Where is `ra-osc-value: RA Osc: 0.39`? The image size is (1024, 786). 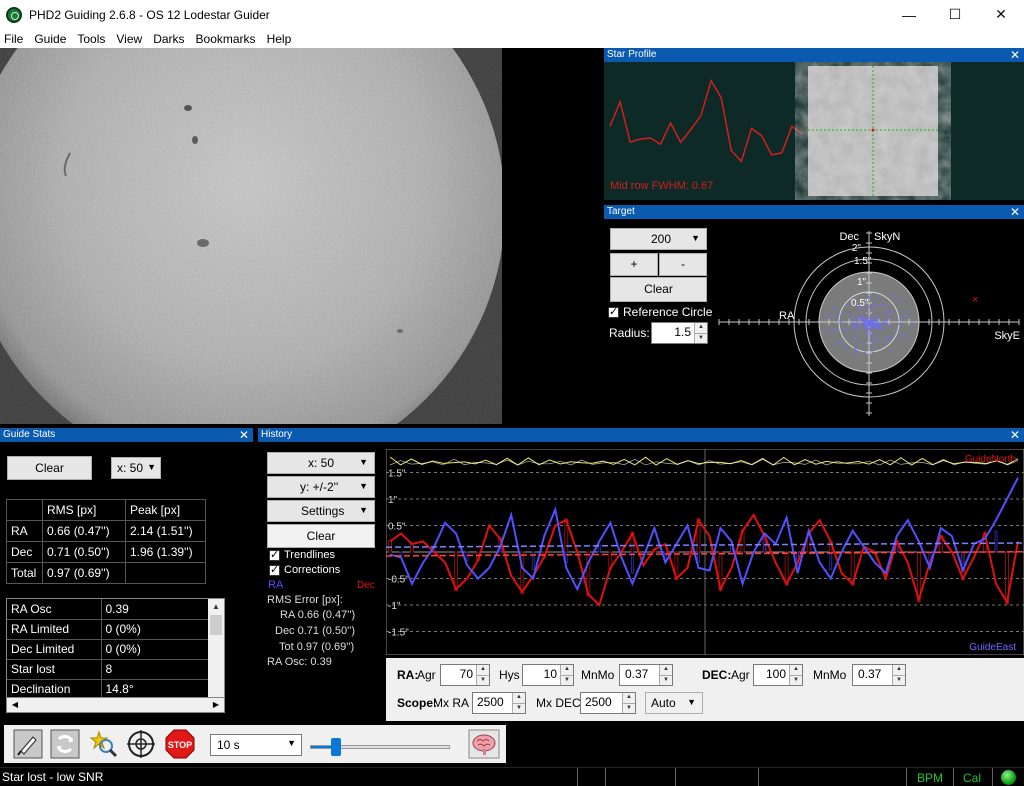 ra-osc-value: RA Osc: 0.39 is located at coordinates (299, 662).